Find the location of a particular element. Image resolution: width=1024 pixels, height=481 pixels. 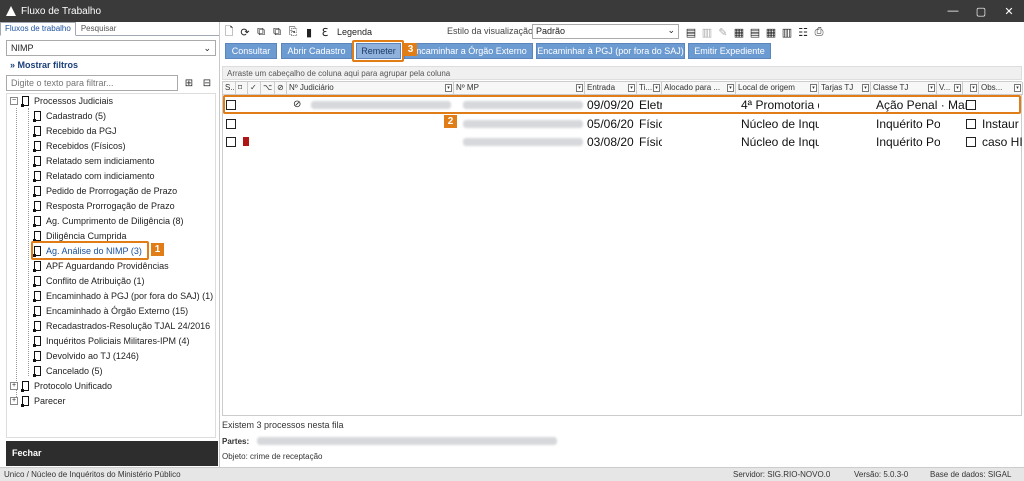

legend-label: Legenda is located at coordinates (354, 32).